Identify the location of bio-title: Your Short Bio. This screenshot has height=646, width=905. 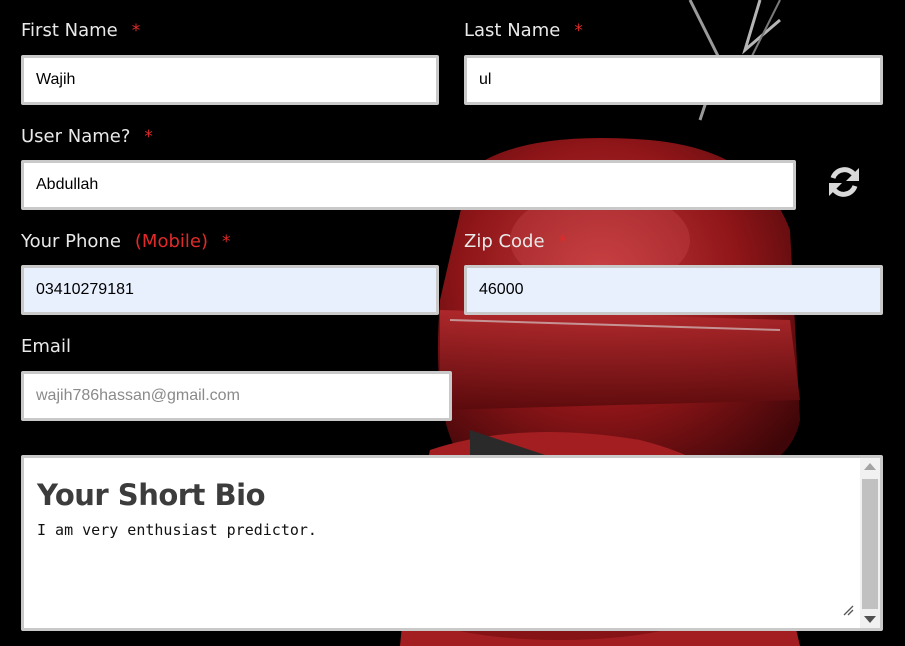
(151, 495).